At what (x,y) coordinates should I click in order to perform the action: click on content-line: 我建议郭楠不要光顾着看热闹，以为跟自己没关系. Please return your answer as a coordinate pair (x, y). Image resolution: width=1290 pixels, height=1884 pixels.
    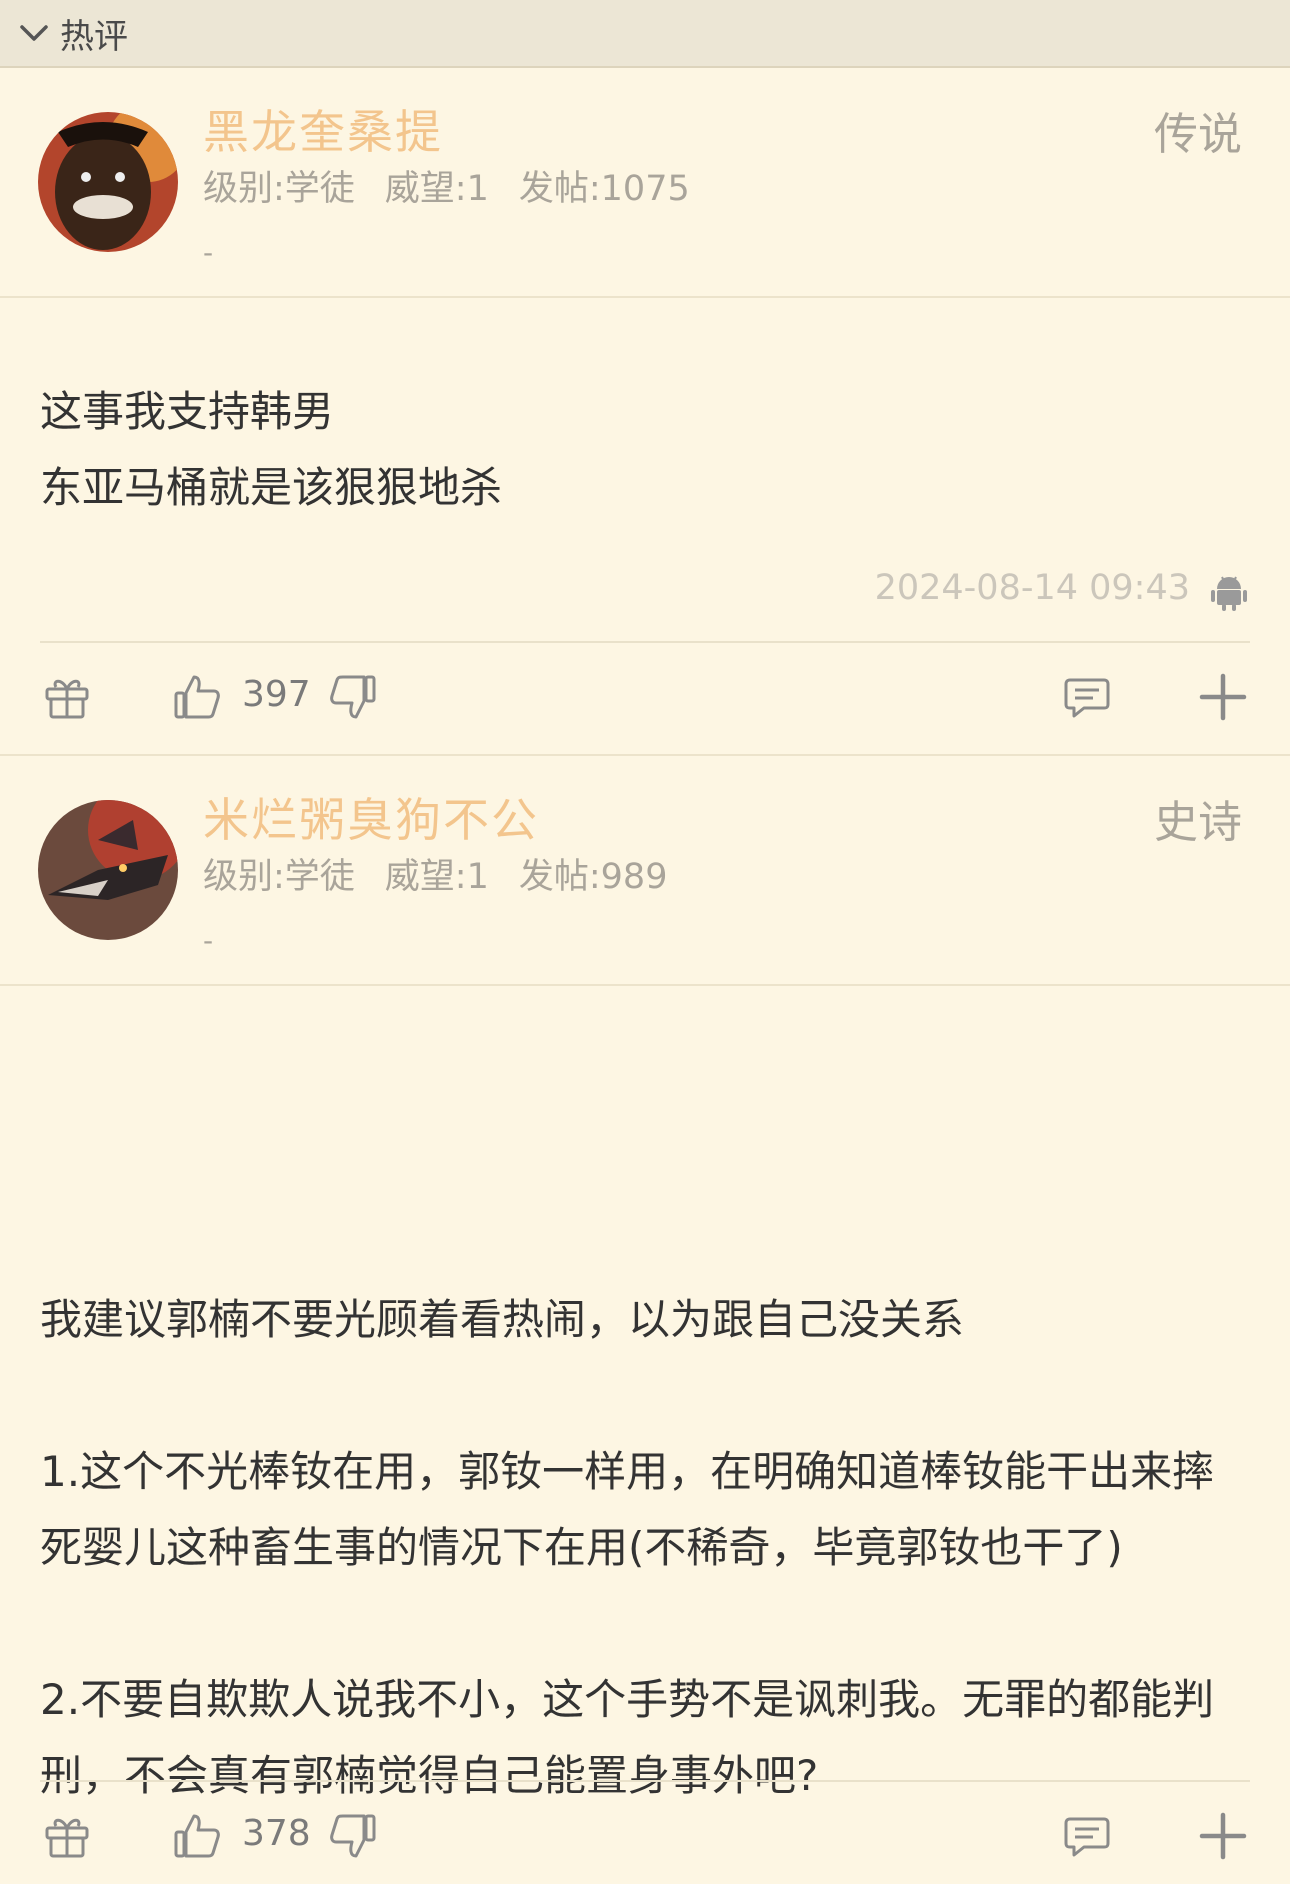
    Looking at the image, I should click on (502, 1319).